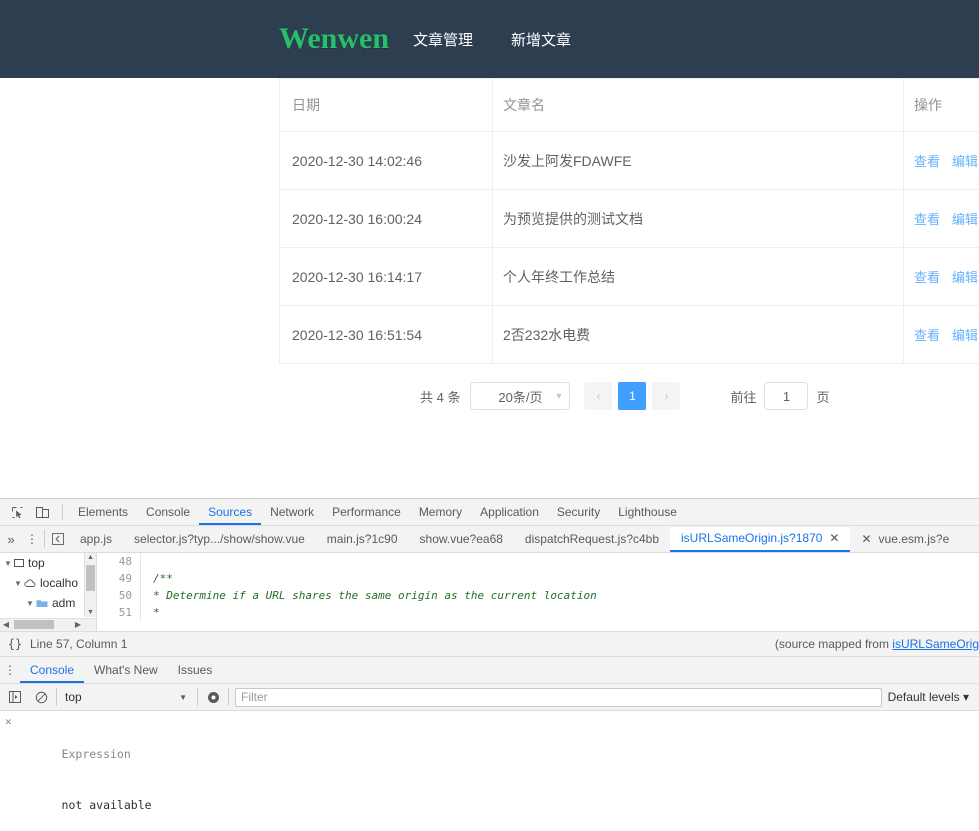 Image resolution: width=979 pixels, height=831 pixels. I want to click on file-tab-vue-esm-js: ✕ vue.esm.js?e, so click(905, 539).